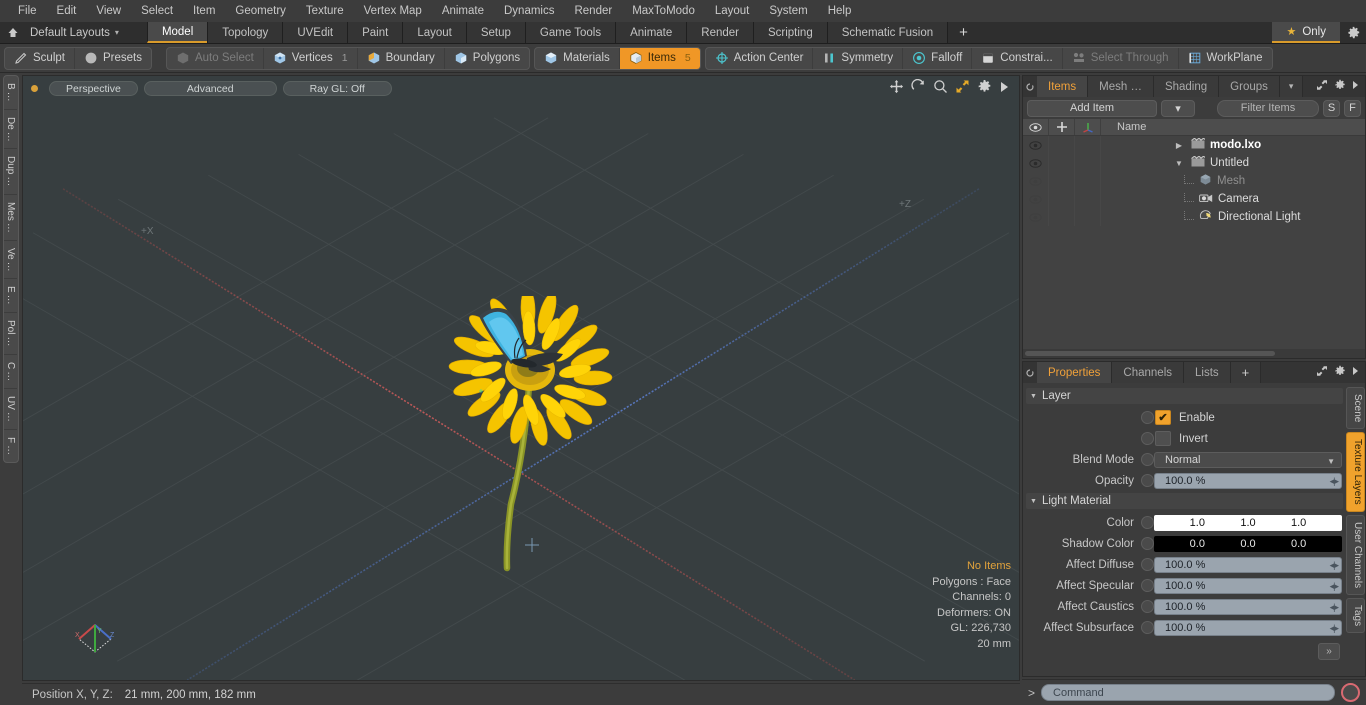 The height and width of the screenshot is (705, 1366). Describe the element at coordinates (1248, 627) in the screenshot. I see `affect-subsurface-input: 100.0 % ◂|▸` at that location.